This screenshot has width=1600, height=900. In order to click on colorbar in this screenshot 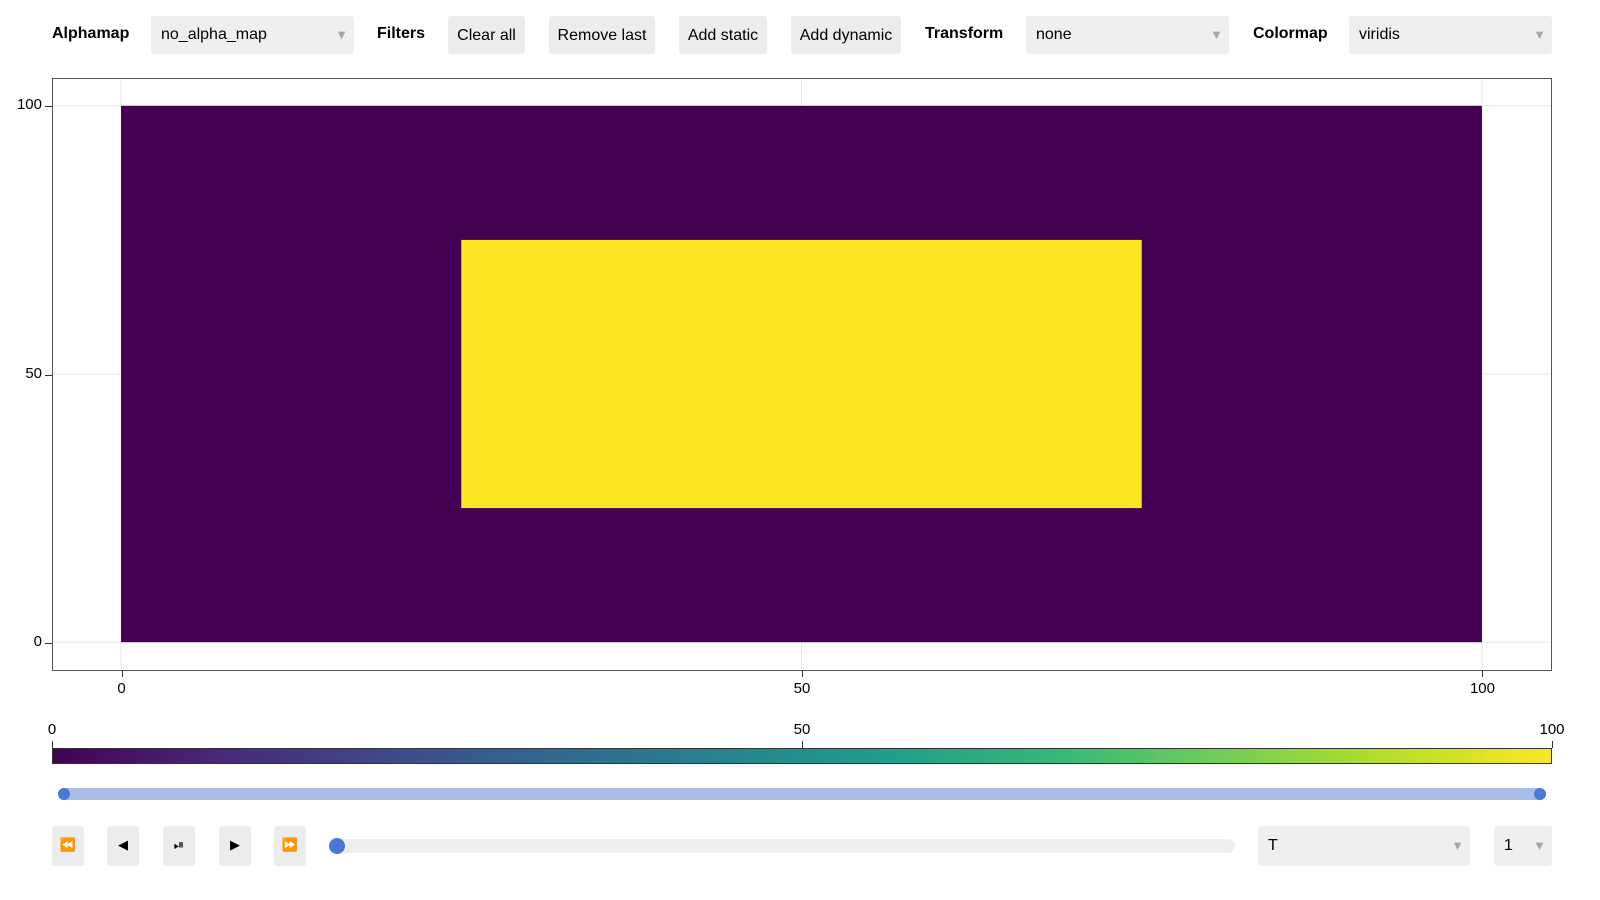, I will do `click(802, 756)`.